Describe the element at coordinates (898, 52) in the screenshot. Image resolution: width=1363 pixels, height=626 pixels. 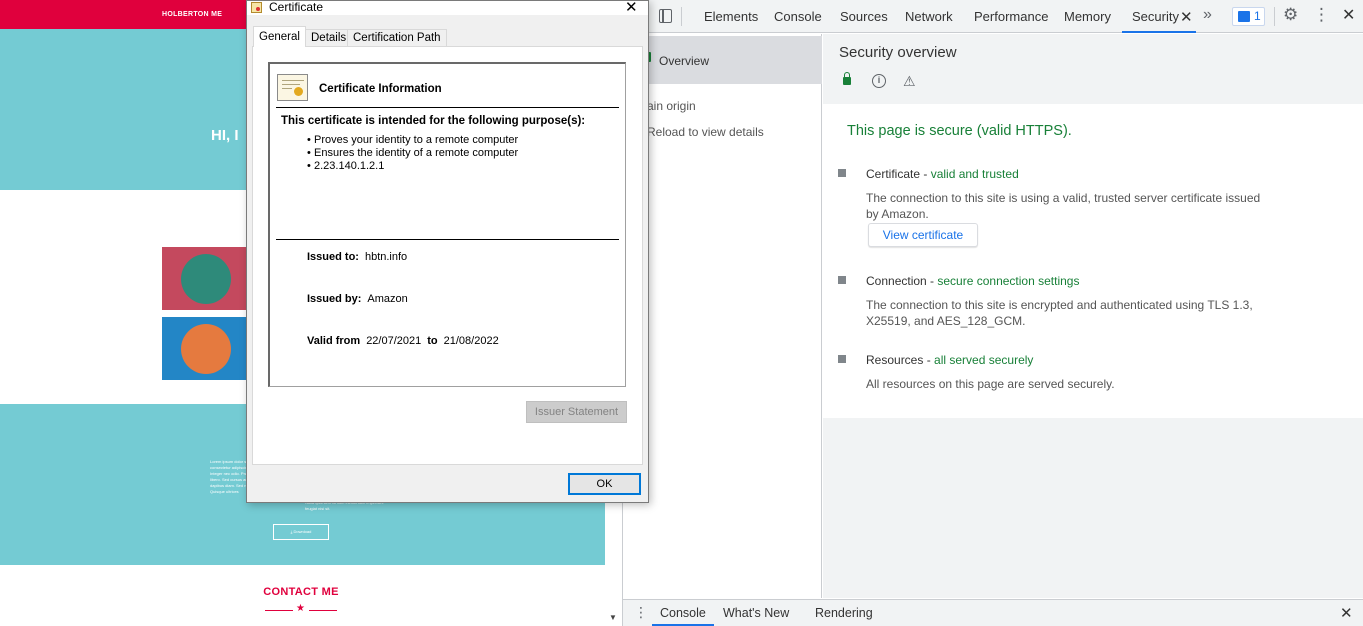
I see `overview-title: Security overview` at that location.